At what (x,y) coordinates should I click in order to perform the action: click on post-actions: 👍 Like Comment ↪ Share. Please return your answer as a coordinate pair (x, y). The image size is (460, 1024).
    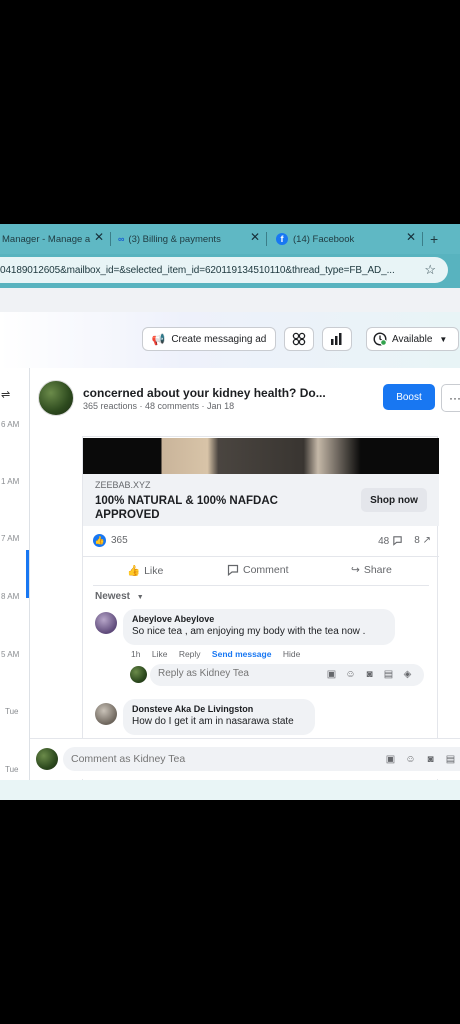
    Looking at the image, I should click on (261, 571).